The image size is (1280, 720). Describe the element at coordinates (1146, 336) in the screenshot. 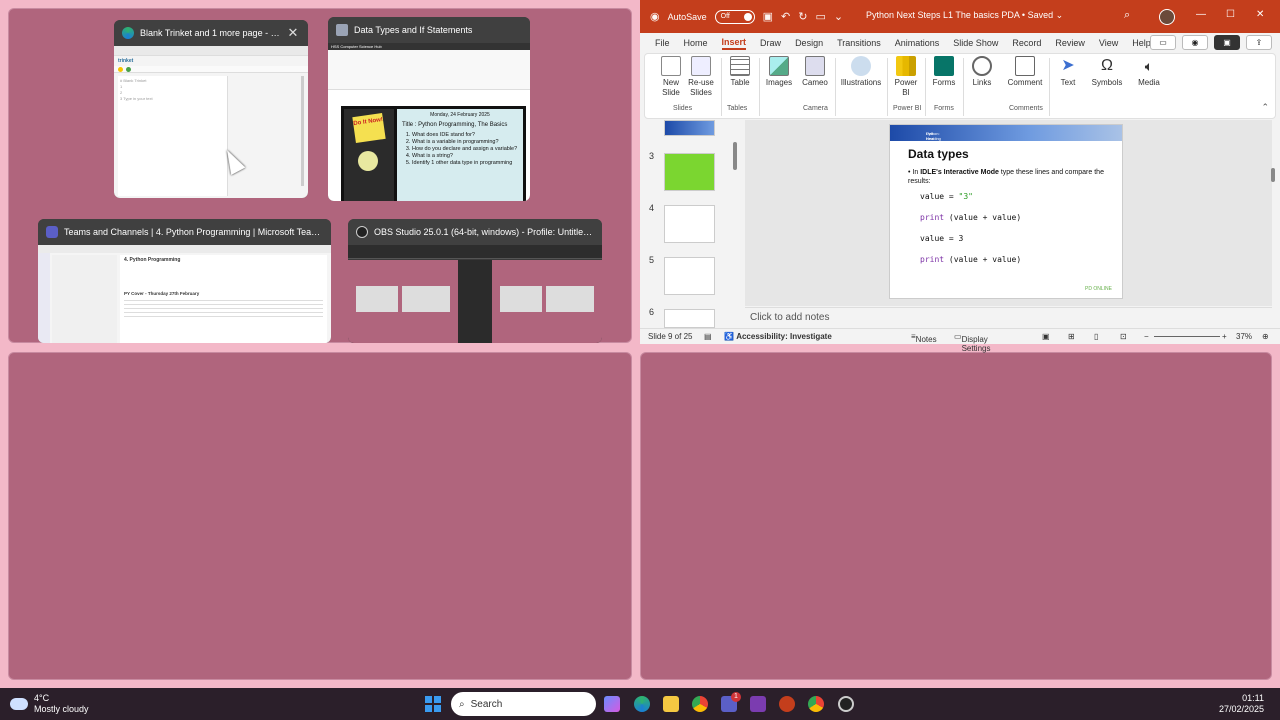

I see `zoom-out-icon: −` at that location.